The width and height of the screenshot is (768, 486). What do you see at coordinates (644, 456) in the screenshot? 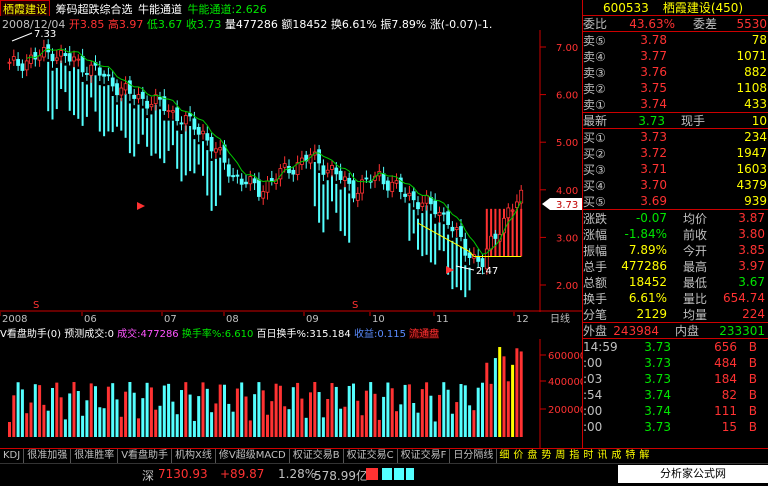
I see `indicator-tab: 解` at bounding box center [644, 456].